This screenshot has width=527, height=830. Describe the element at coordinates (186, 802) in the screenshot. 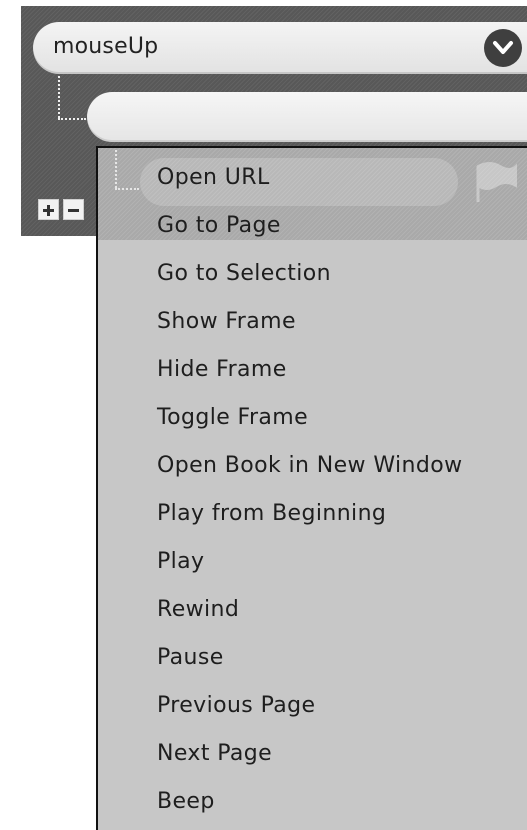

I see `menu-item-beep: Beep` at that location.